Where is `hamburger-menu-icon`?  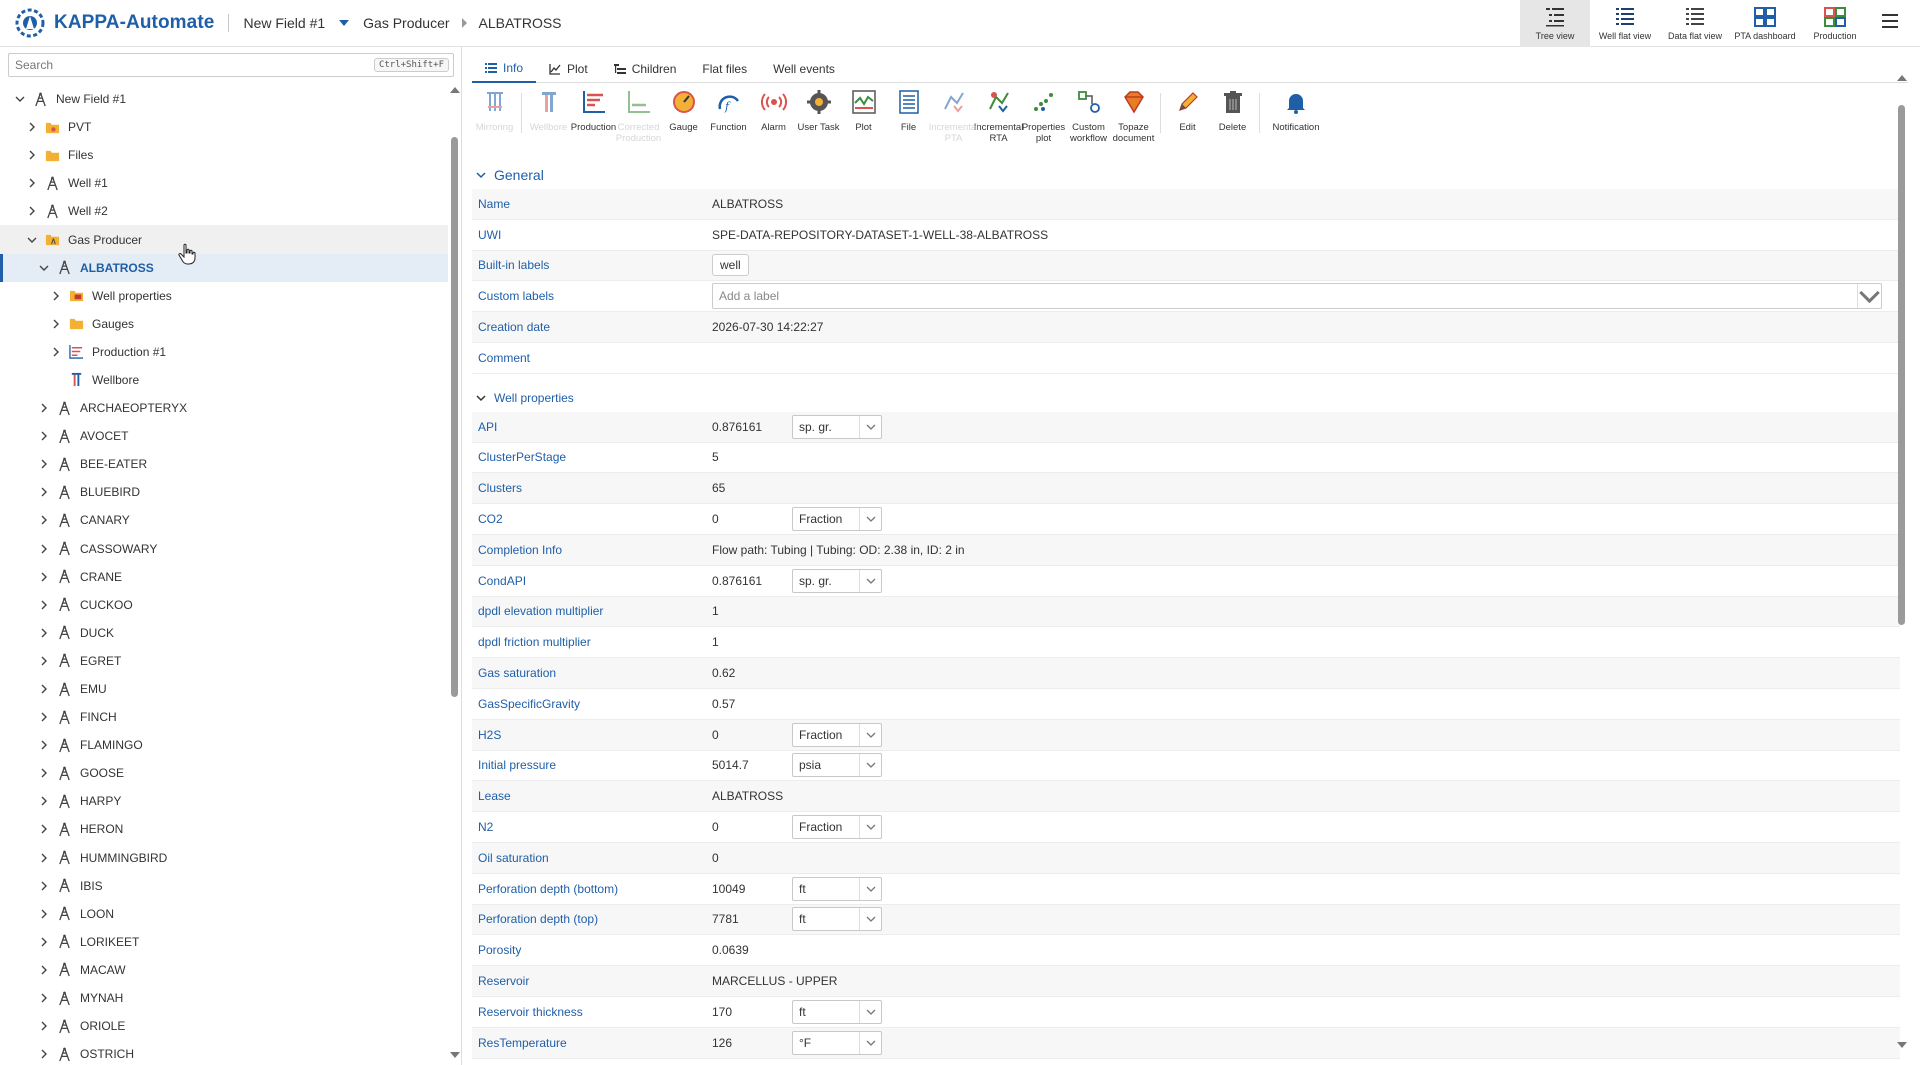
hamburger-menu-icon is located at coordinates (1890, 22).